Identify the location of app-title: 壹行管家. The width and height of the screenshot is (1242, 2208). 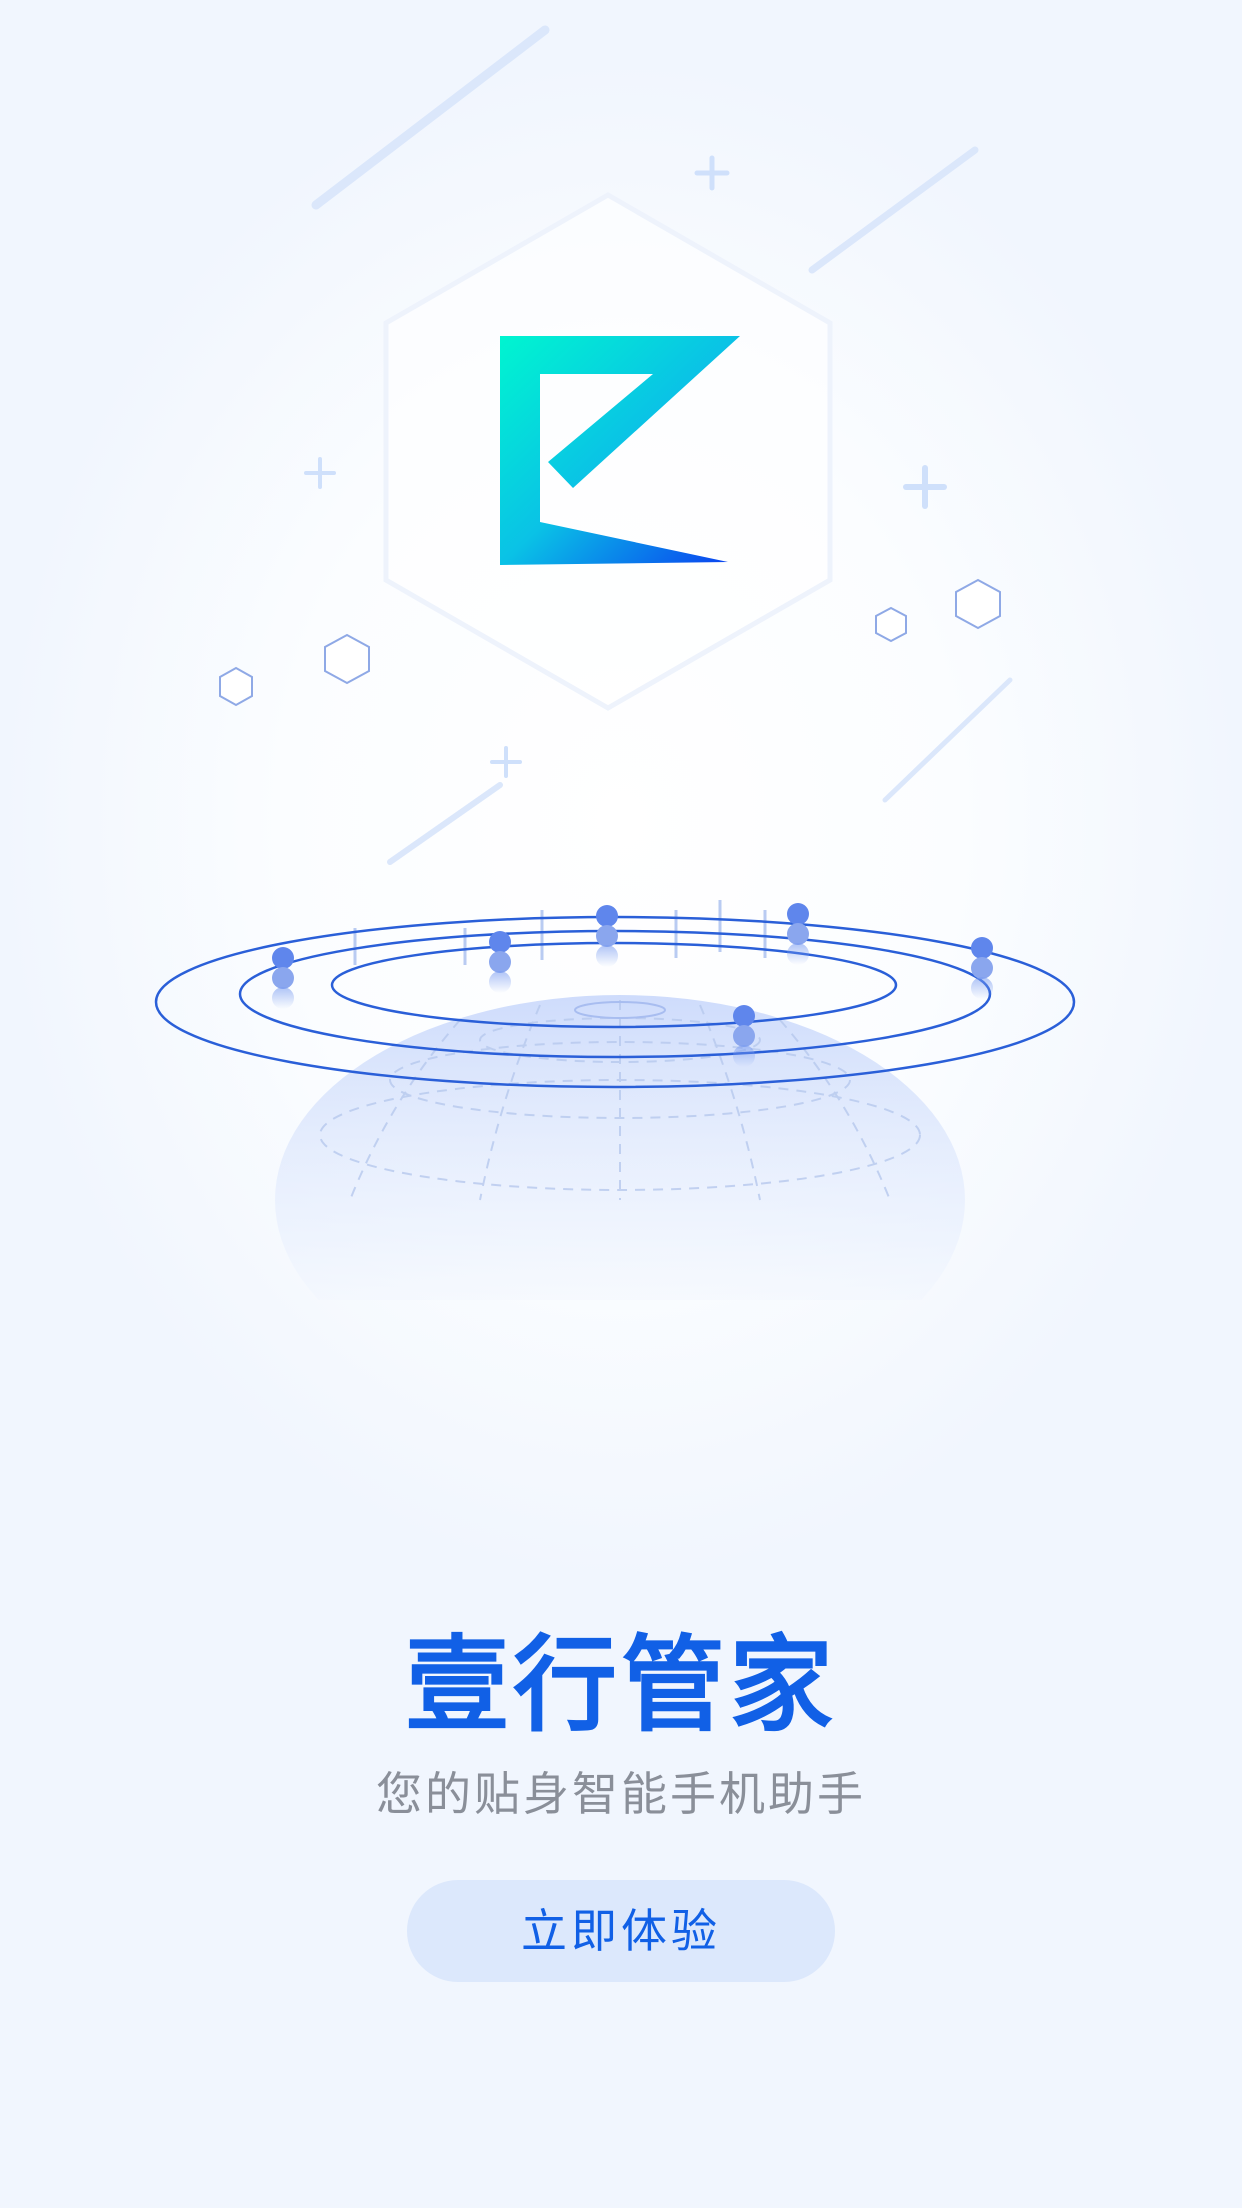
(620, 1685).